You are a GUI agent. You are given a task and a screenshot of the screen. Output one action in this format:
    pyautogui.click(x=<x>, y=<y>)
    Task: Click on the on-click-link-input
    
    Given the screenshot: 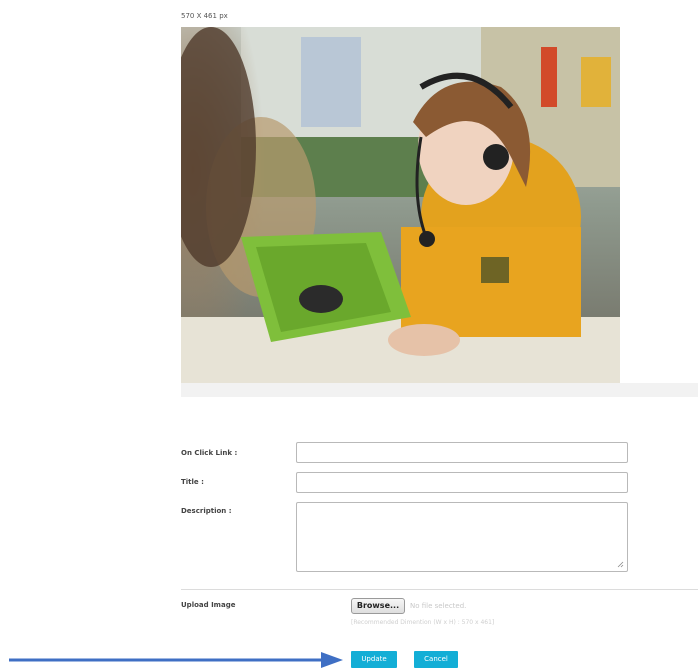 What is the action you would take?
    pyautogui.click(x=462, y=452)
    